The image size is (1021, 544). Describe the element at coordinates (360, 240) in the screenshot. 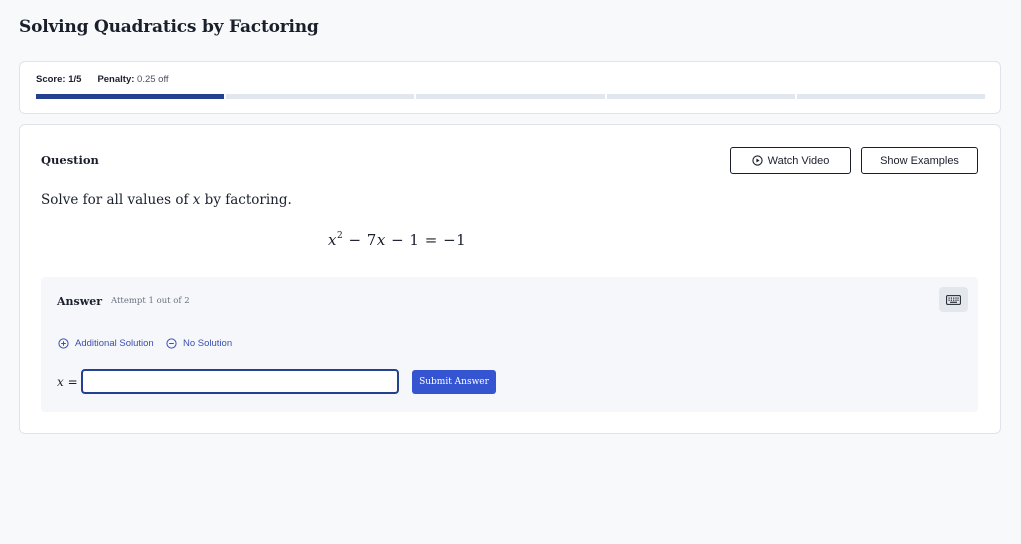

I see `equation-mid: − 7` at that location.